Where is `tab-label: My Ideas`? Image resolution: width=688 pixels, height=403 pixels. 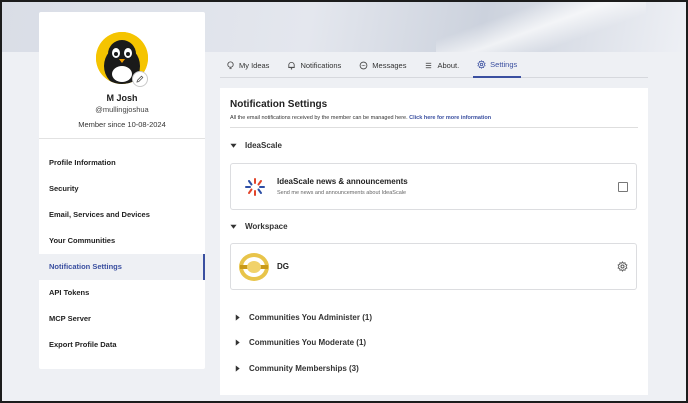 tab-label: My Ideas is located at coordinates (254, 65).